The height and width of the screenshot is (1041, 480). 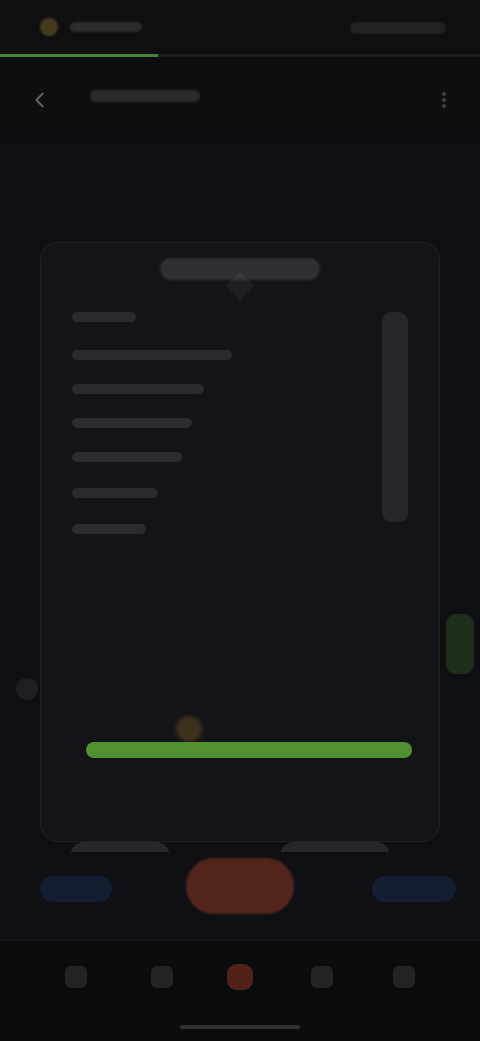 I want to click on status-text-right, so click(x=398, y=28).